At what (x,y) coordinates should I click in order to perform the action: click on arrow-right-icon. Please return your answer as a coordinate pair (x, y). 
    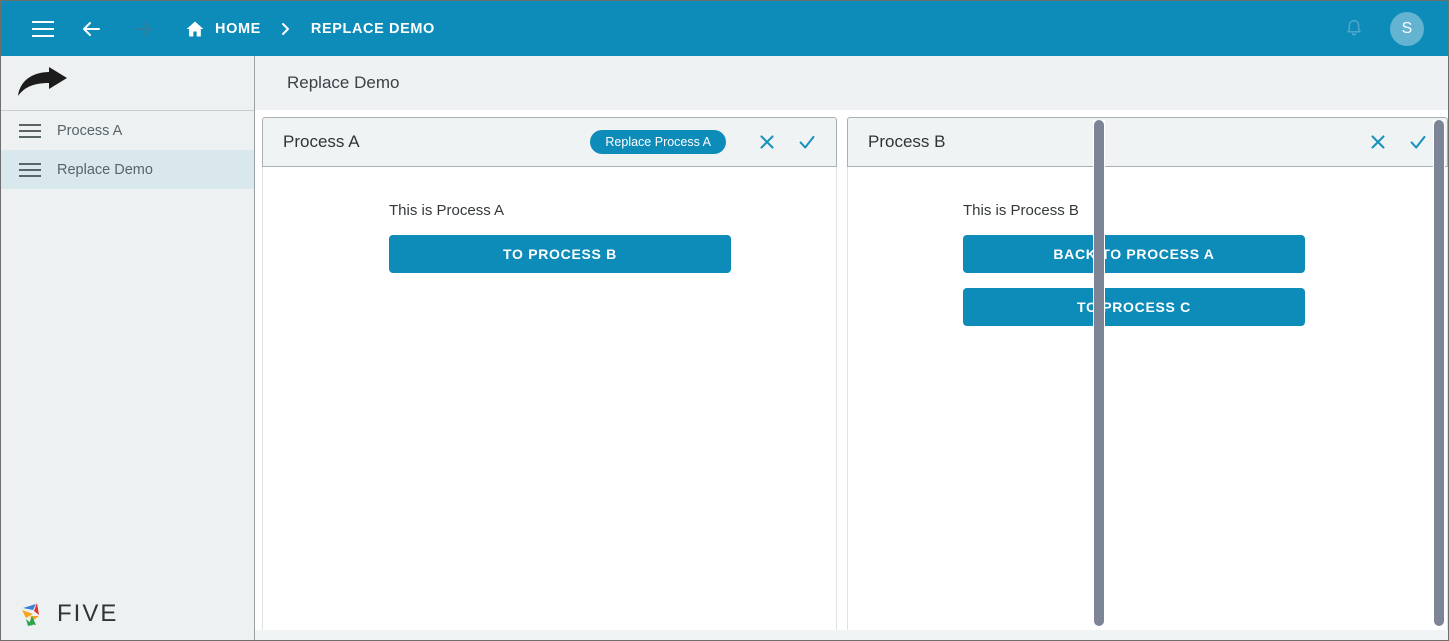
    Looking at the image, I should click on (142, 28).